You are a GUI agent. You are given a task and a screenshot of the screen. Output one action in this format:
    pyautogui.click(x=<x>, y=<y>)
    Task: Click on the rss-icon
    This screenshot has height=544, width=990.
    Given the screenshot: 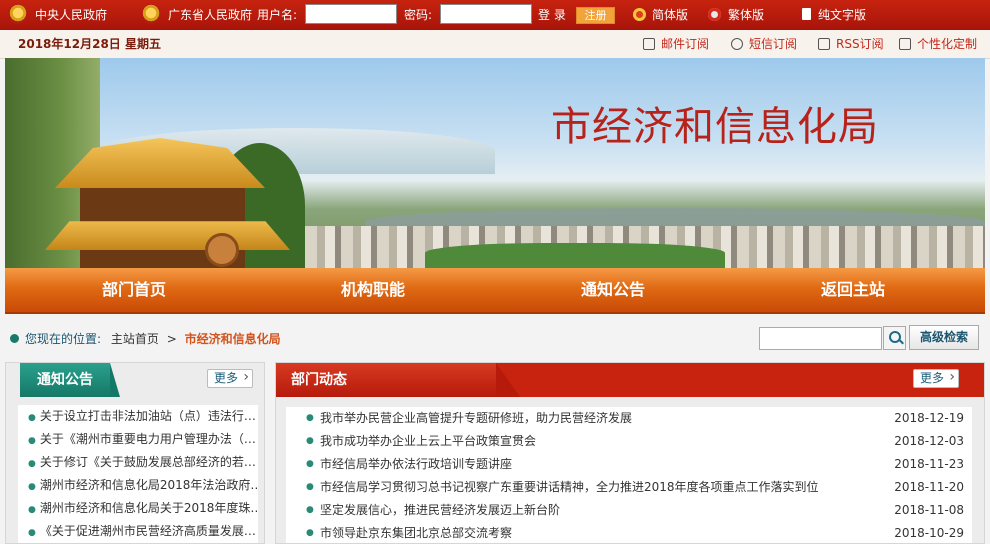 What is the action you would take?
    pyautogui.click(x=824, y=44)
    